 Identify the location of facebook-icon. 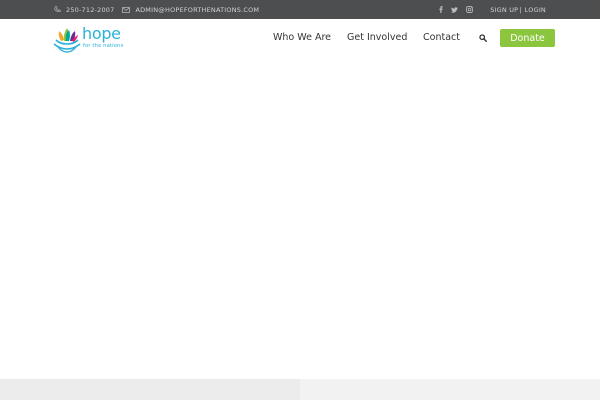
(441, 9).